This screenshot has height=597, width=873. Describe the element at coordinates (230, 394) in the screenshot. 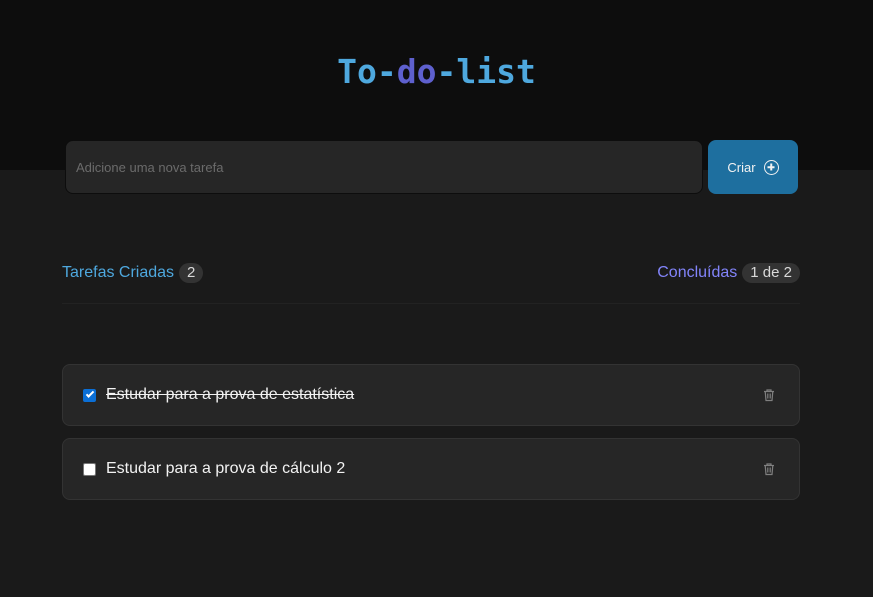

I see `task-text: Estudar para a prova de estatística` at that location.